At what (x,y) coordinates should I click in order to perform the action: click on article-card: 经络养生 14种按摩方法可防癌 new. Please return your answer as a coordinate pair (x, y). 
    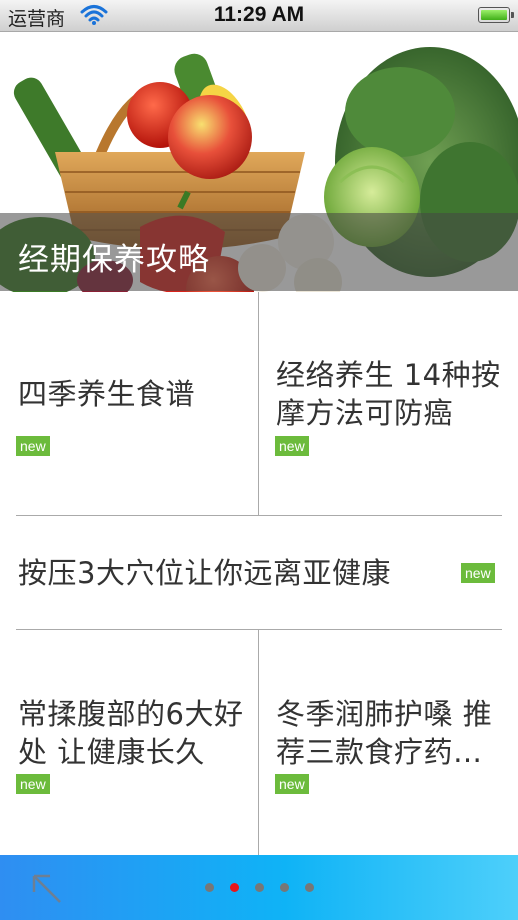
    Looking at the image, I should click on (388, 404).